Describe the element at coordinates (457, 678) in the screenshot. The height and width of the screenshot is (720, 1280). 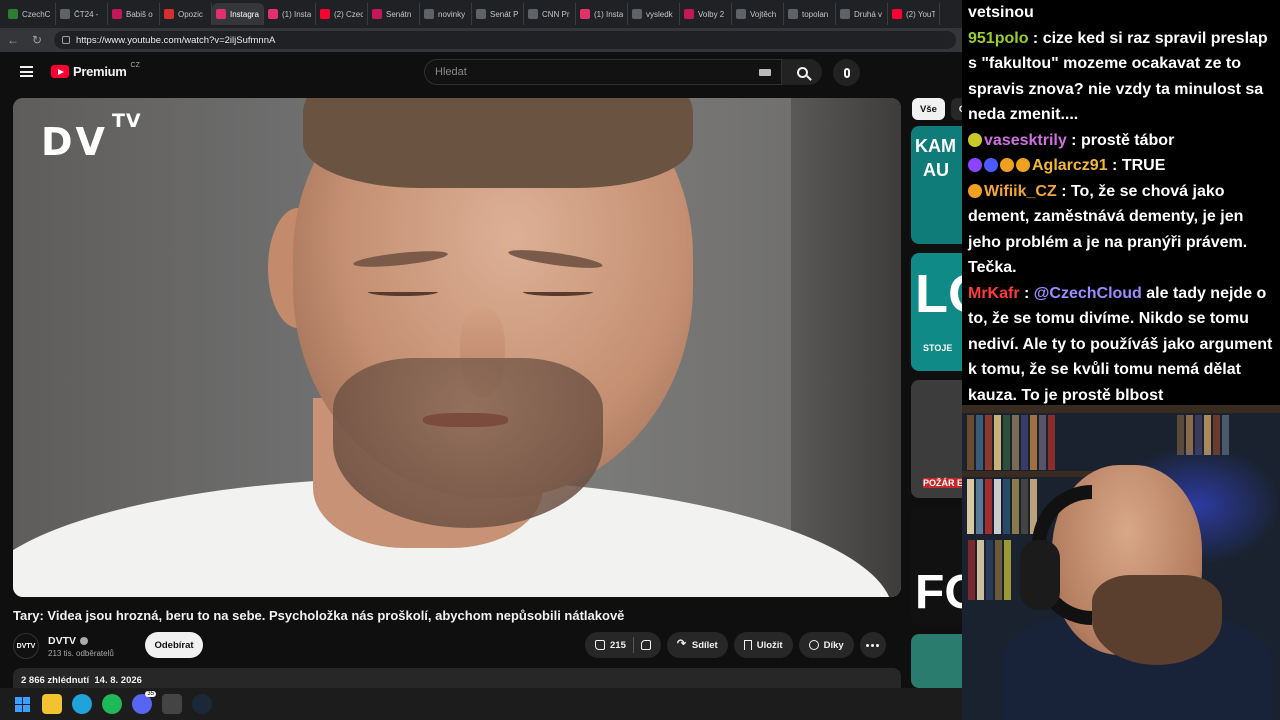
I see `description-box: 2 866 zhlédnutí 14. 8. 2026` at that location.